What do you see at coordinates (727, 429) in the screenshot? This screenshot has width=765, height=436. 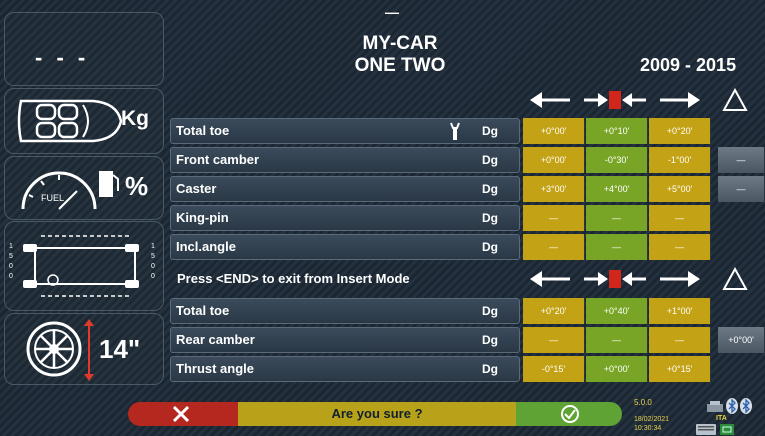 I see `network-icon` at bounding box center [727, 429].